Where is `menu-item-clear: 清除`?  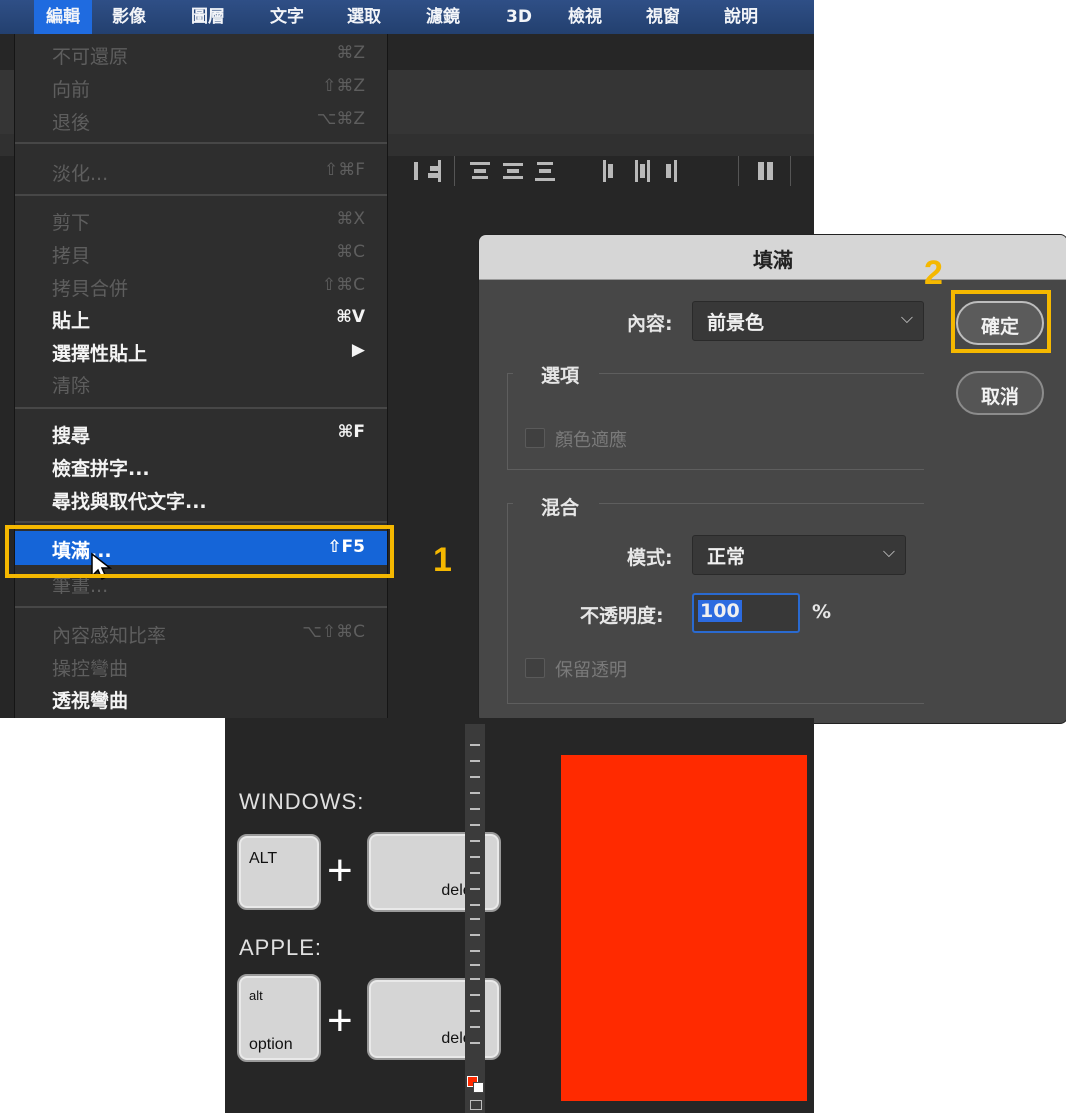 menu-item-clear: 清除 is located at coordinates (201, 383).